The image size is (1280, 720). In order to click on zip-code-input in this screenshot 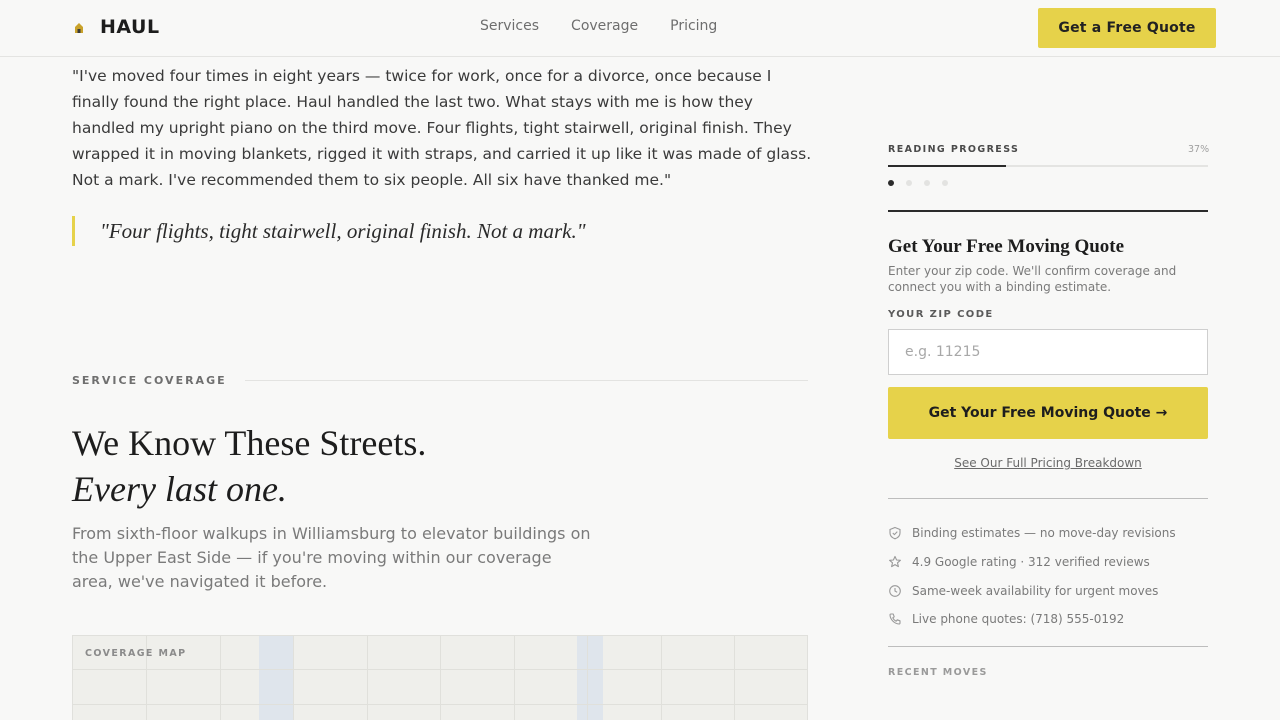, I will do `click(1048, 352)`.